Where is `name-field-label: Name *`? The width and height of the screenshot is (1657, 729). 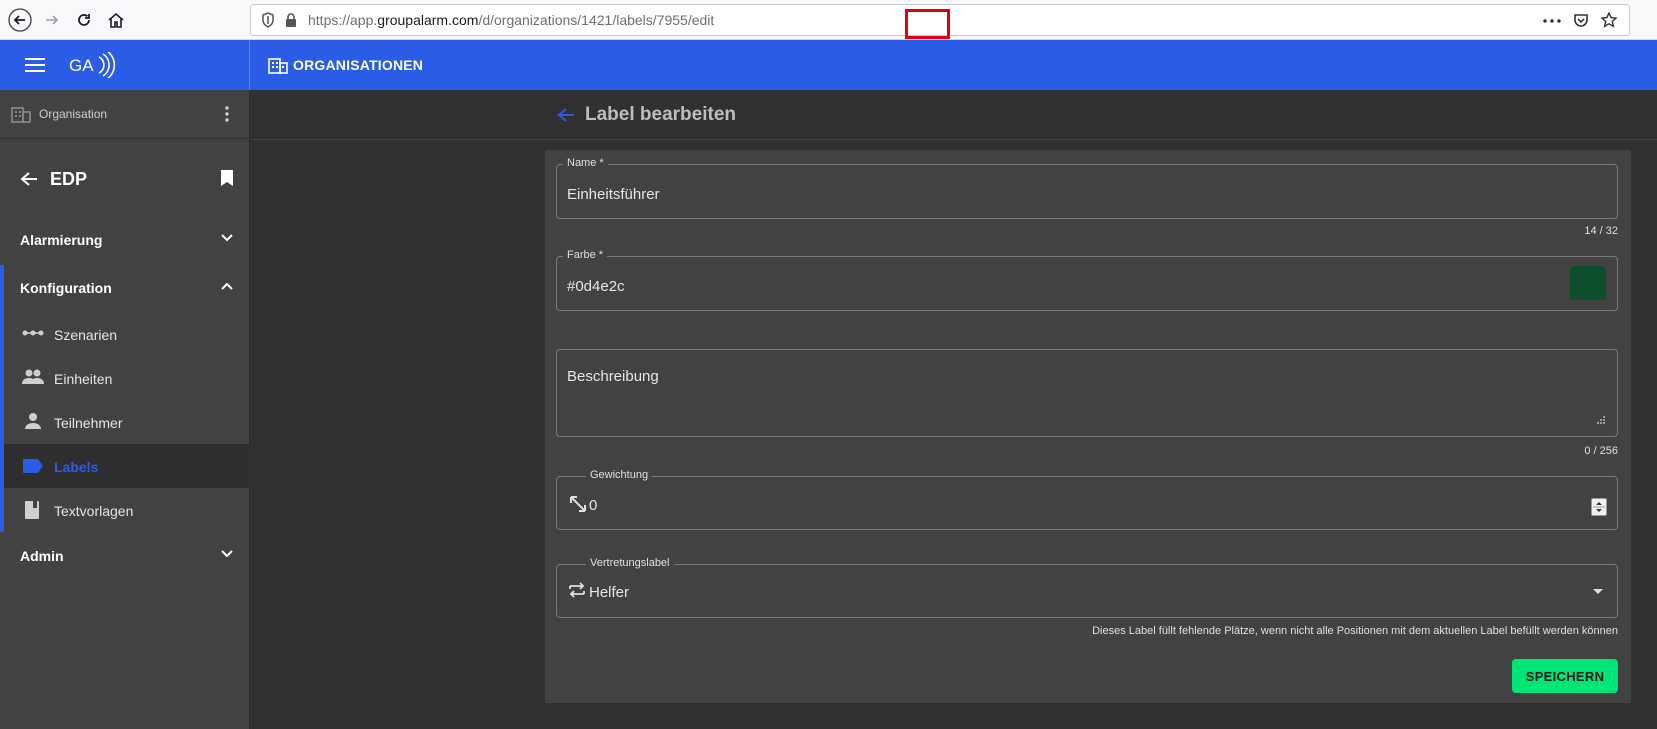
name-field-label: Name * is located at coordinates (585, 163).